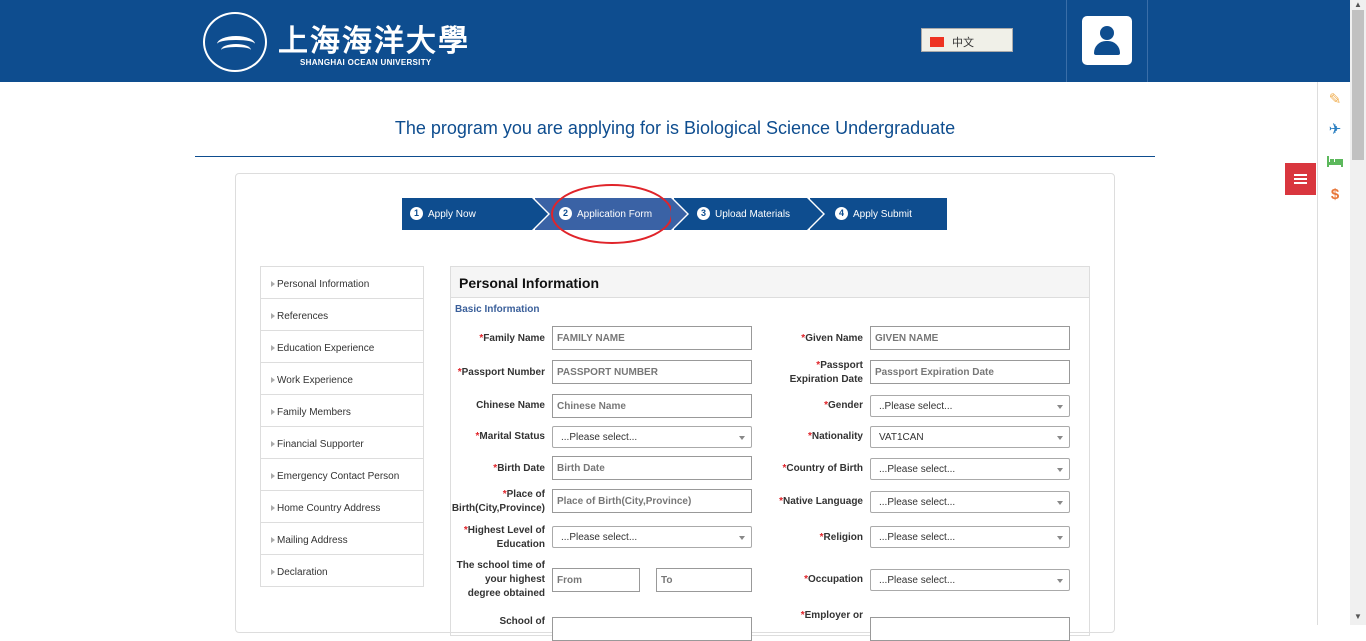 This screenshot has width=1366, height=641. Describe the element at coordinates (342, 539) in the screenshot. I see `sidenav-item-mailing-address: Mailing Address` at that location.